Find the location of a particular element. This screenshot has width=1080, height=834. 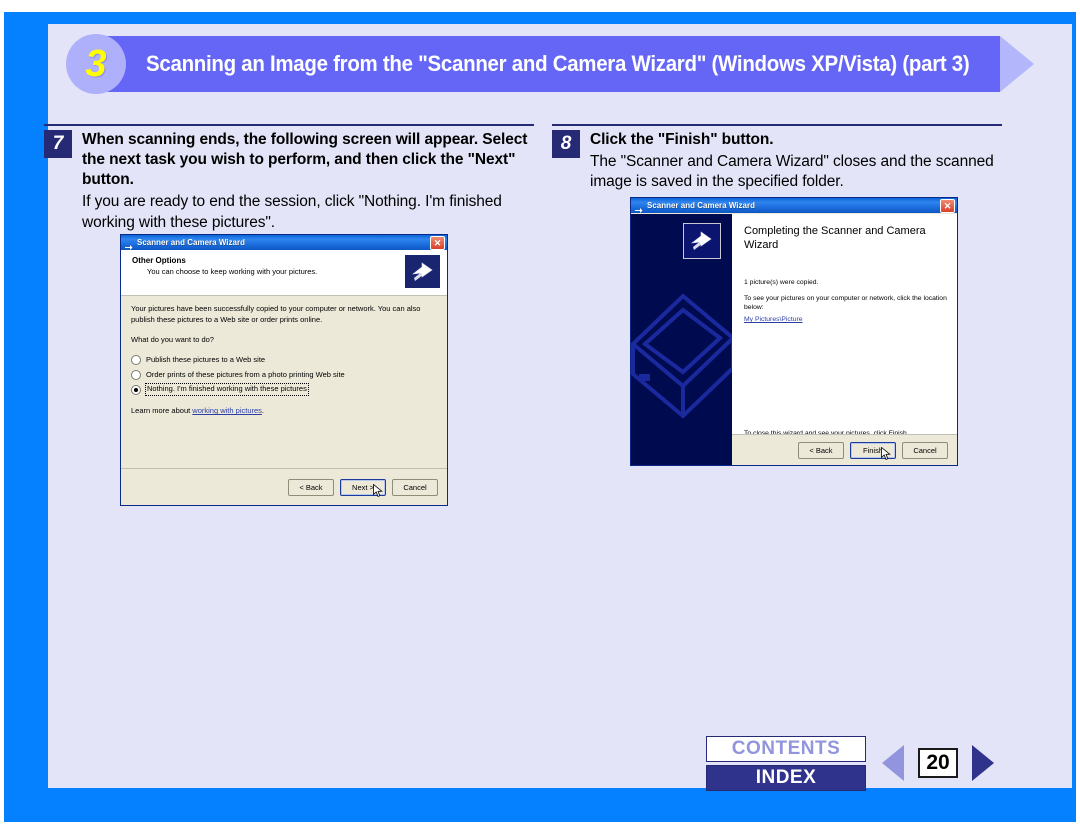

learn-more-prefix: Learn more about is located at coordinates (162, 411).